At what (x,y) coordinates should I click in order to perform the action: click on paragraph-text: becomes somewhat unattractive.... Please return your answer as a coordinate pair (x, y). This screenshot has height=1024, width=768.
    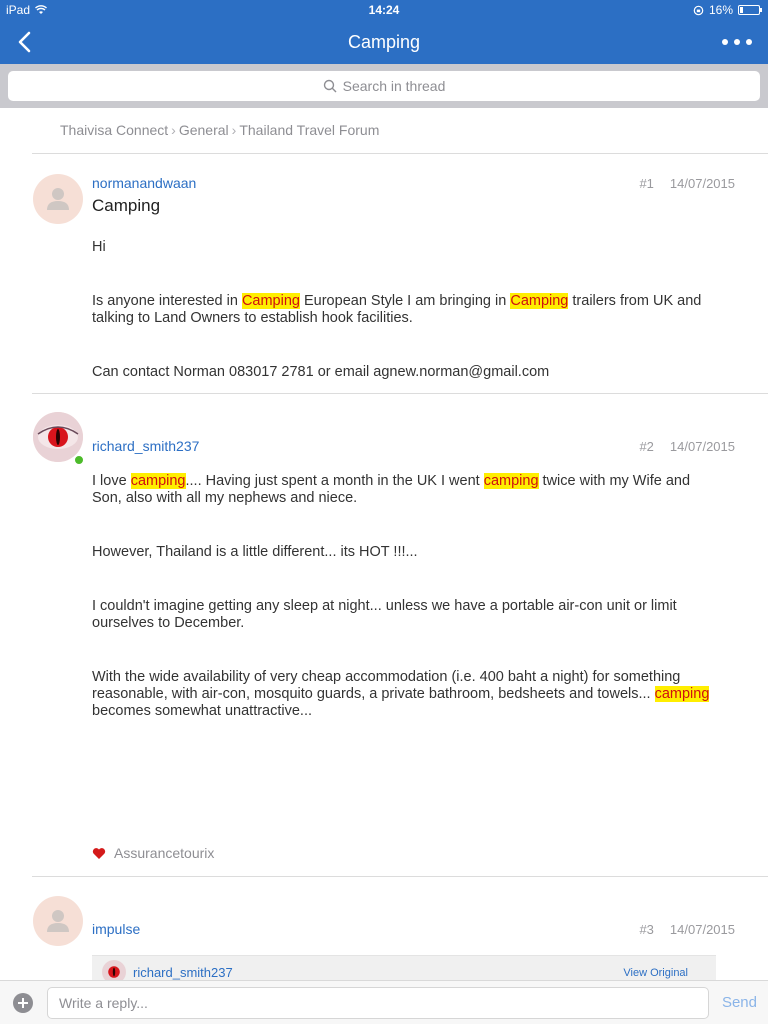
    Looking at the image, I should click on (202, 711).